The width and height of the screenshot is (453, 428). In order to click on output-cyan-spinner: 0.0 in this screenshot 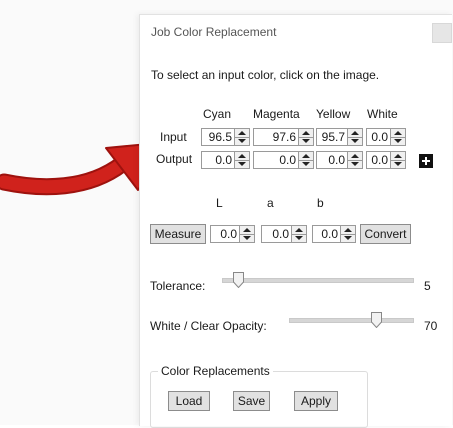, I will do `click(225, 160)`.